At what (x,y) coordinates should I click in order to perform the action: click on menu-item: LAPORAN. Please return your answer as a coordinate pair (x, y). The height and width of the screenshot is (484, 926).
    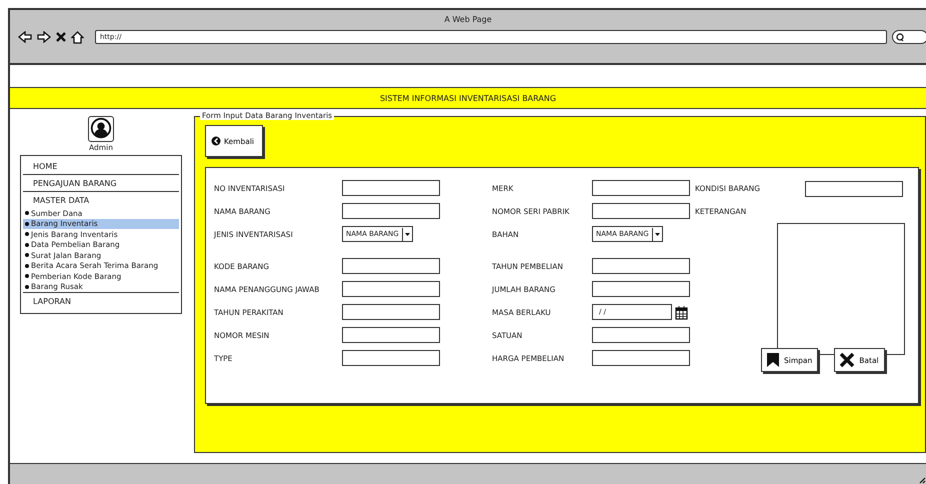
    Looking at the image, I should click on (101, 300).